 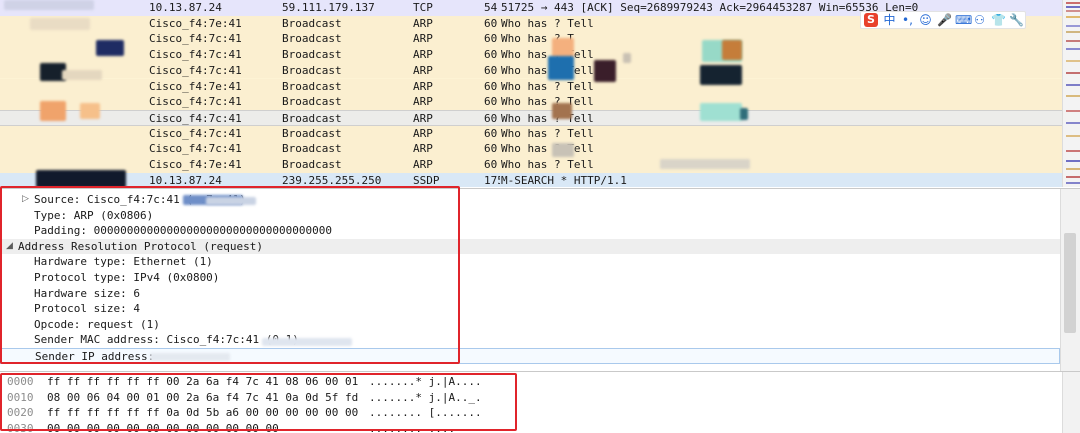 I want to click on packet-row: Cisco_f4:7c:41 Broadcast ARP 60 Who has ? T, so click(x=531, y=39).